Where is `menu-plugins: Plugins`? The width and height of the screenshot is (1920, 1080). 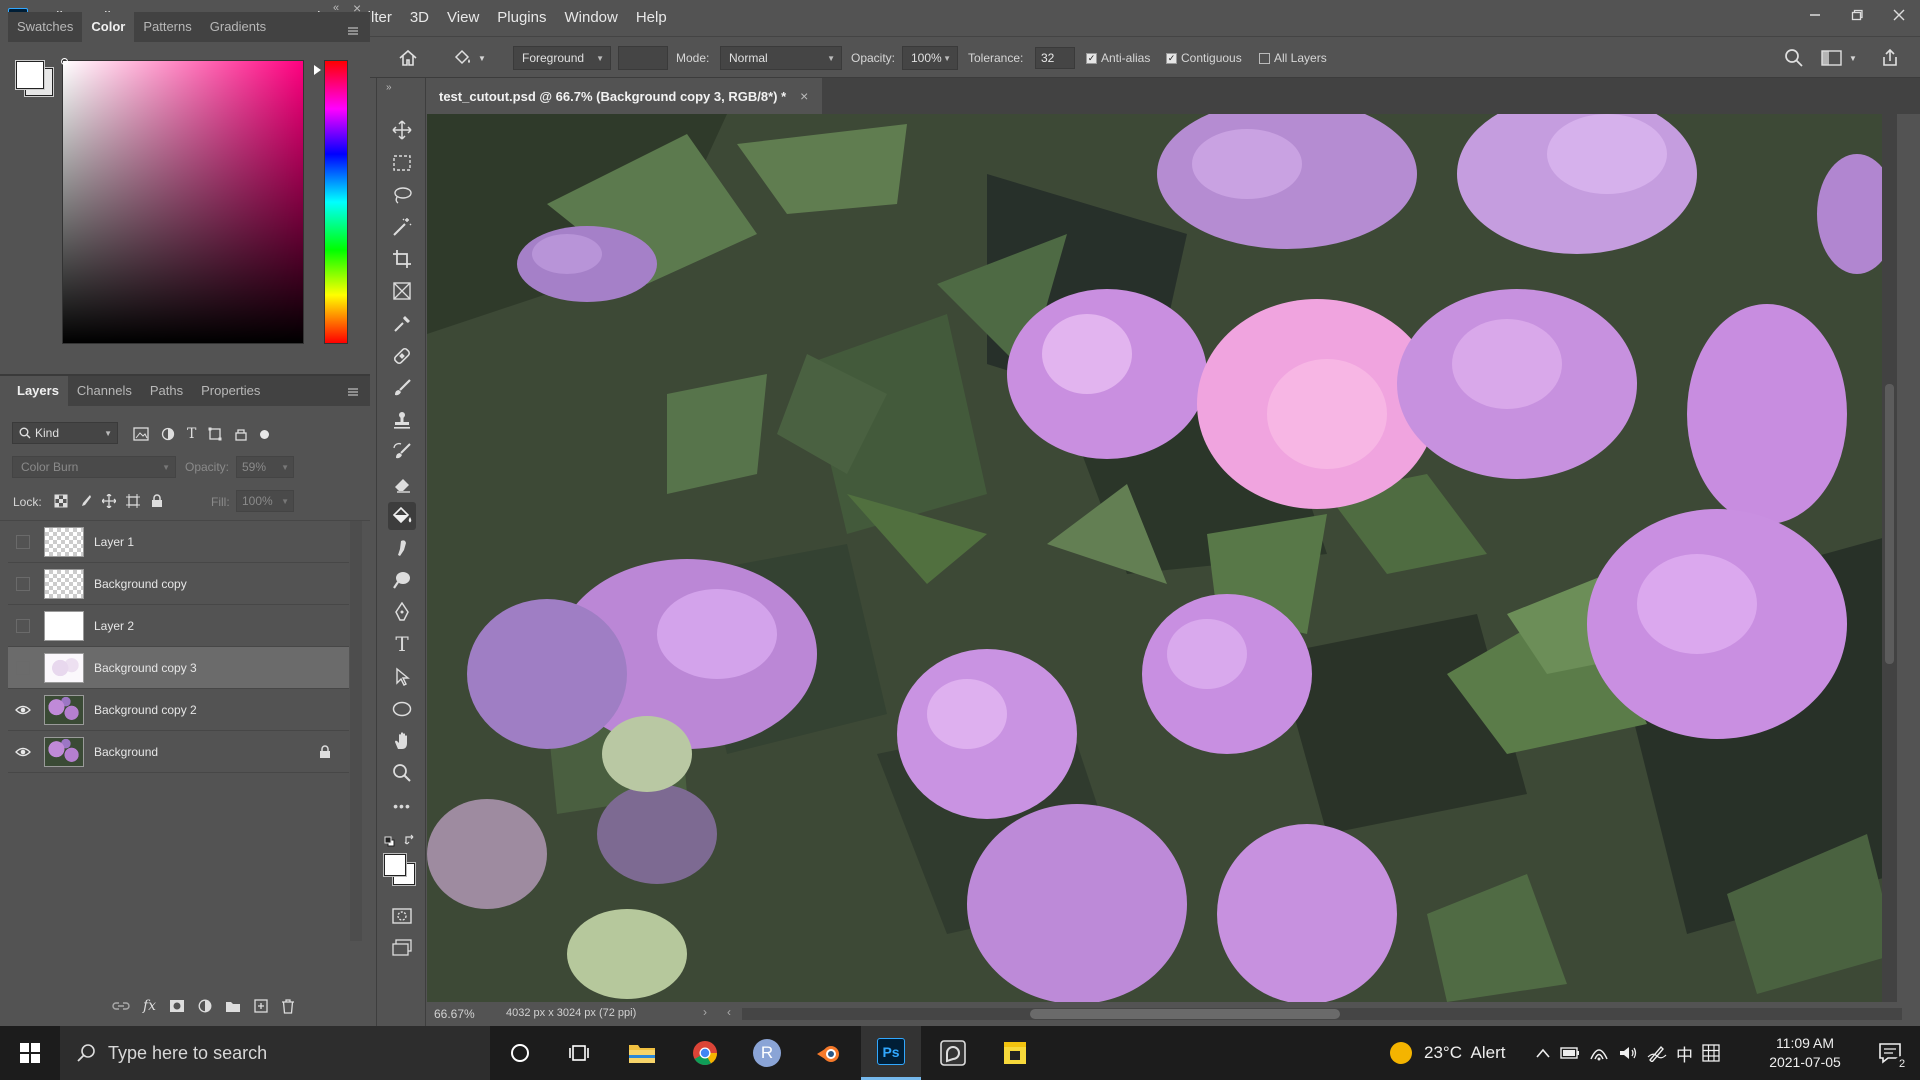
menu-plugins: Plugins is located at coordinates (521, 18).